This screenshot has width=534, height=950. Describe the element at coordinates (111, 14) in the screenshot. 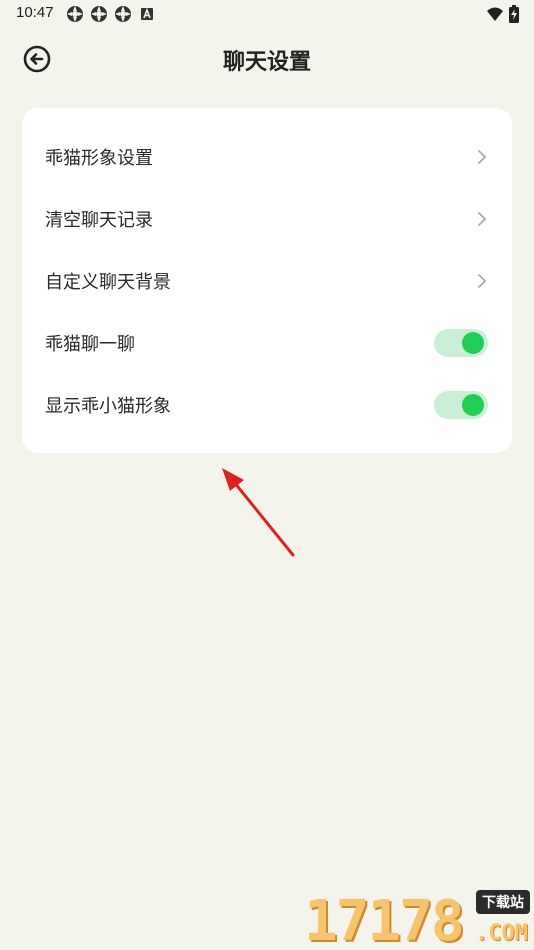

I see `status-notification-icons` at that location.